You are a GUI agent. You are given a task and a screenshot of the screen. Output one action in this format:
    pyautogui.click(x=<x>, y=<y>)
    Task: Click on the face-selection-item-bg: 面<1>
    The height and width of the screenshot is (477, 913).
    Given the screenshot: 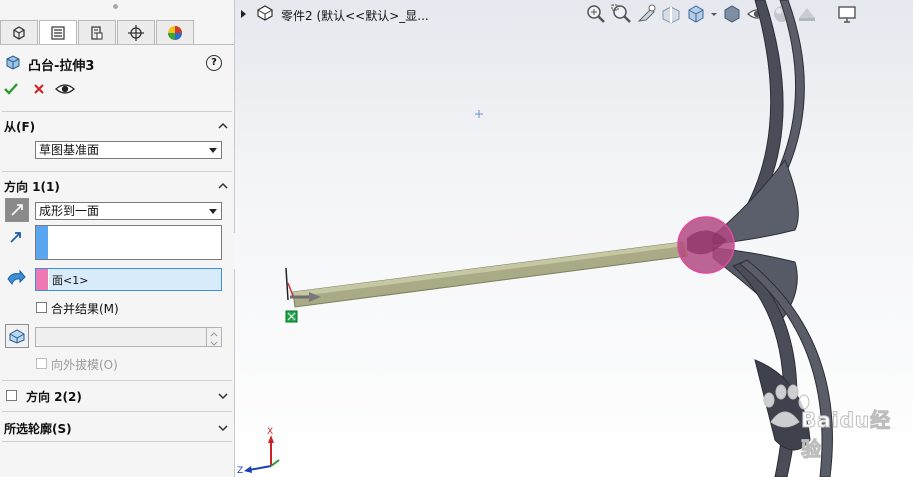 What is the action you would take?
    pyautogui.click(x=135, y=279)
    